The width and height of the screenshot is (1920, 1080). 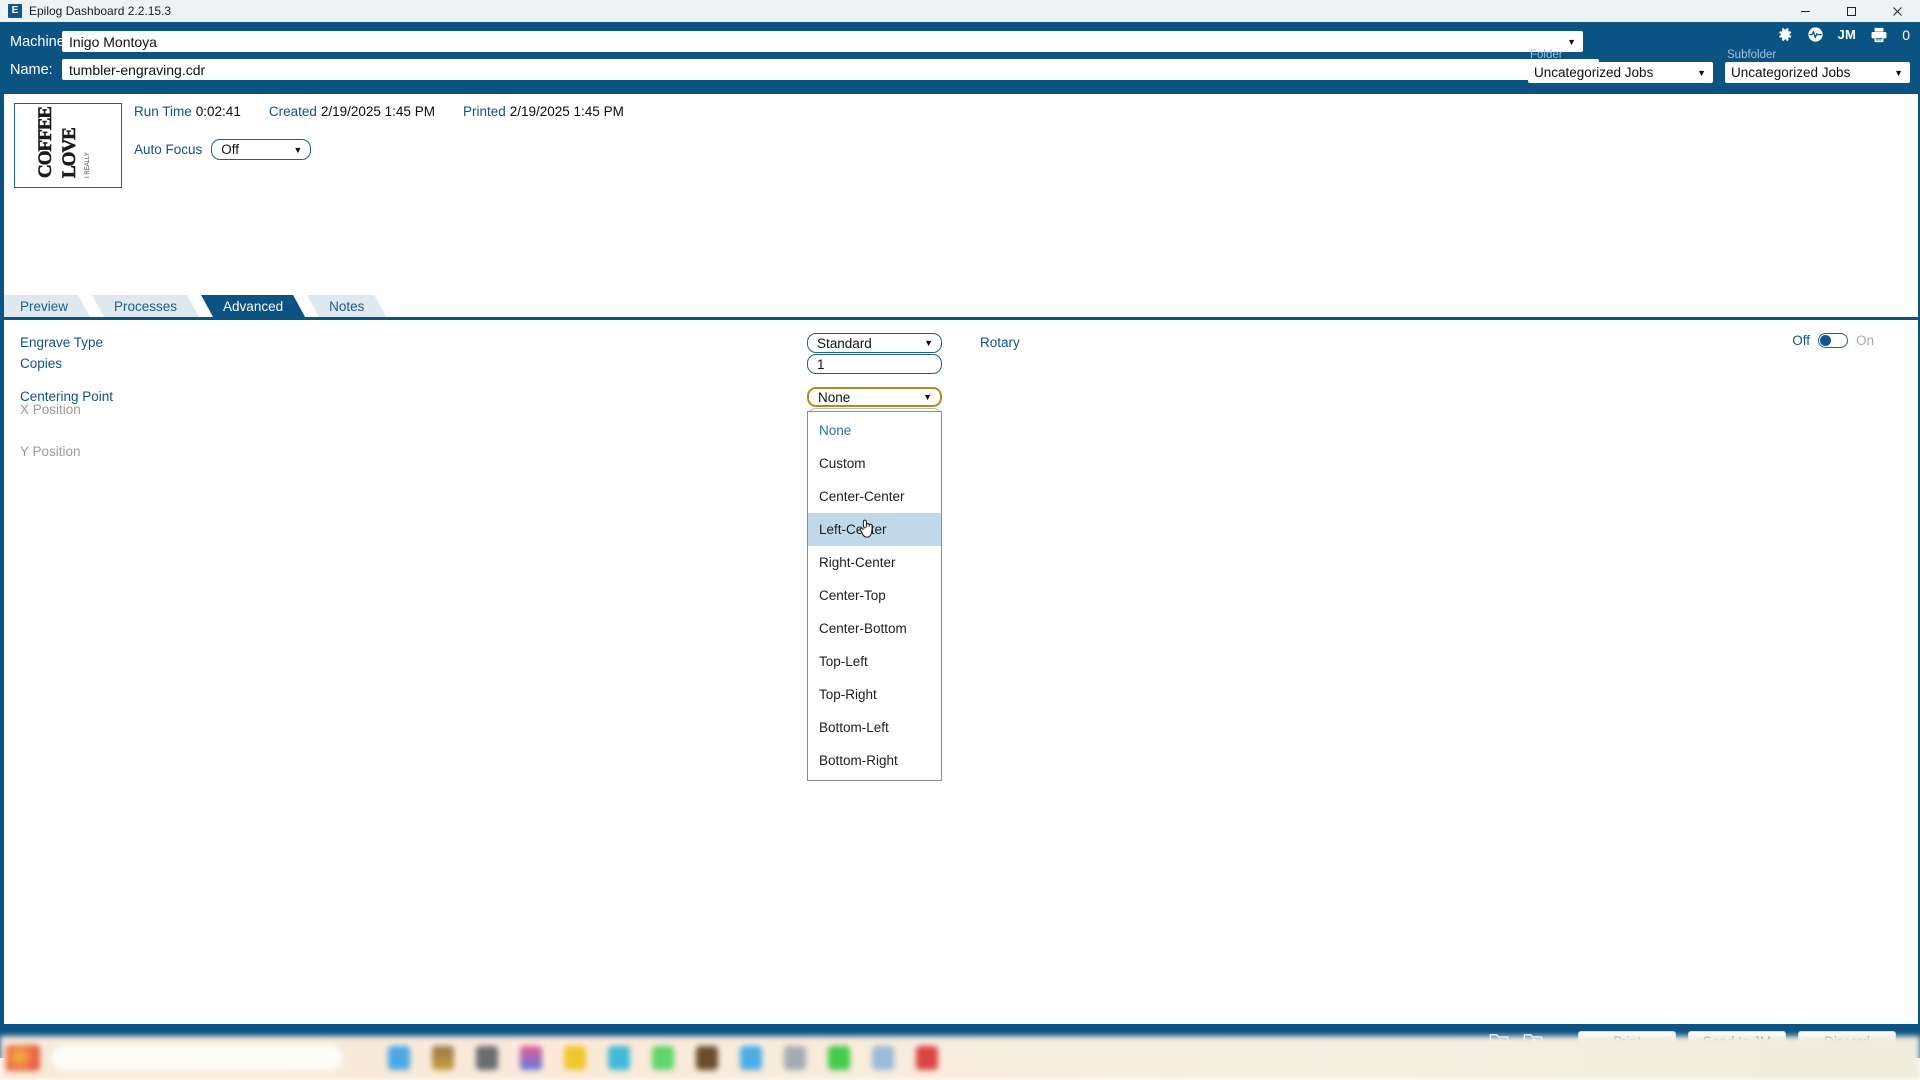 What do you see at coordinates (852, 595) in the screenshot?
I see `dropdown-option-label: Center-Top` at bounding box center [852, 595].